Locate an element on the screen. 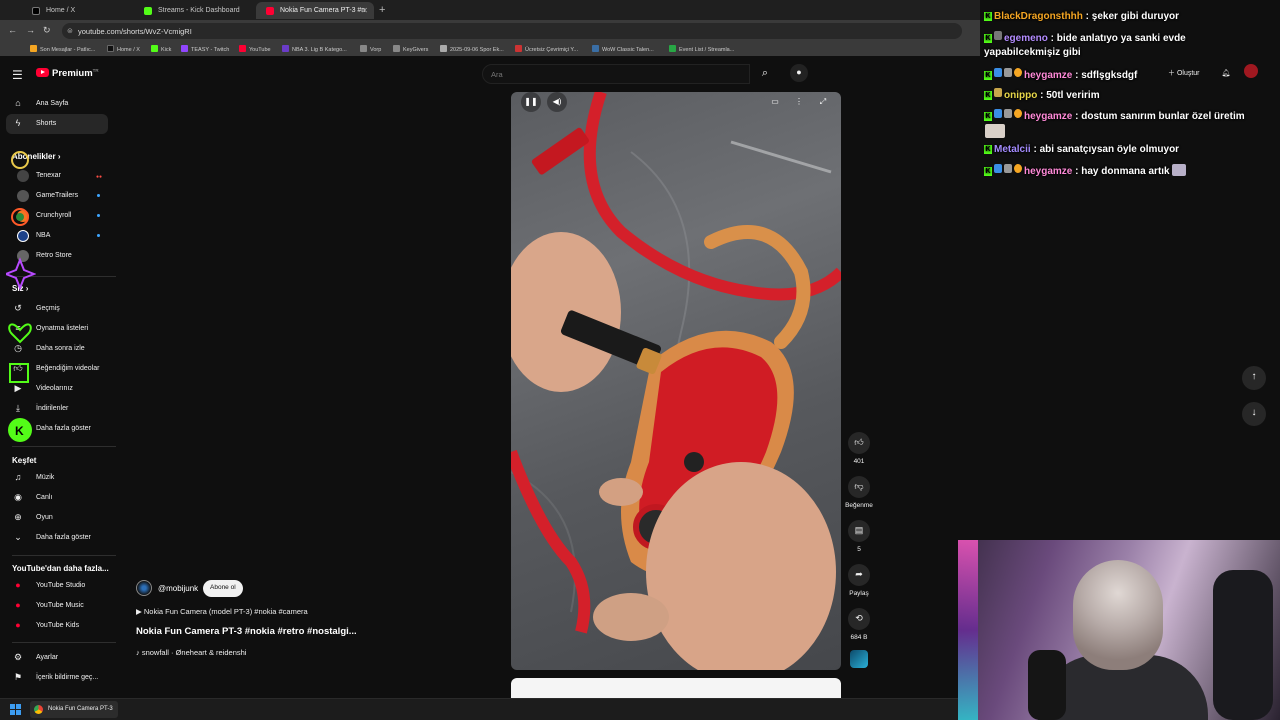  chevron-right-icon: › is located at coordinates (59, 156).